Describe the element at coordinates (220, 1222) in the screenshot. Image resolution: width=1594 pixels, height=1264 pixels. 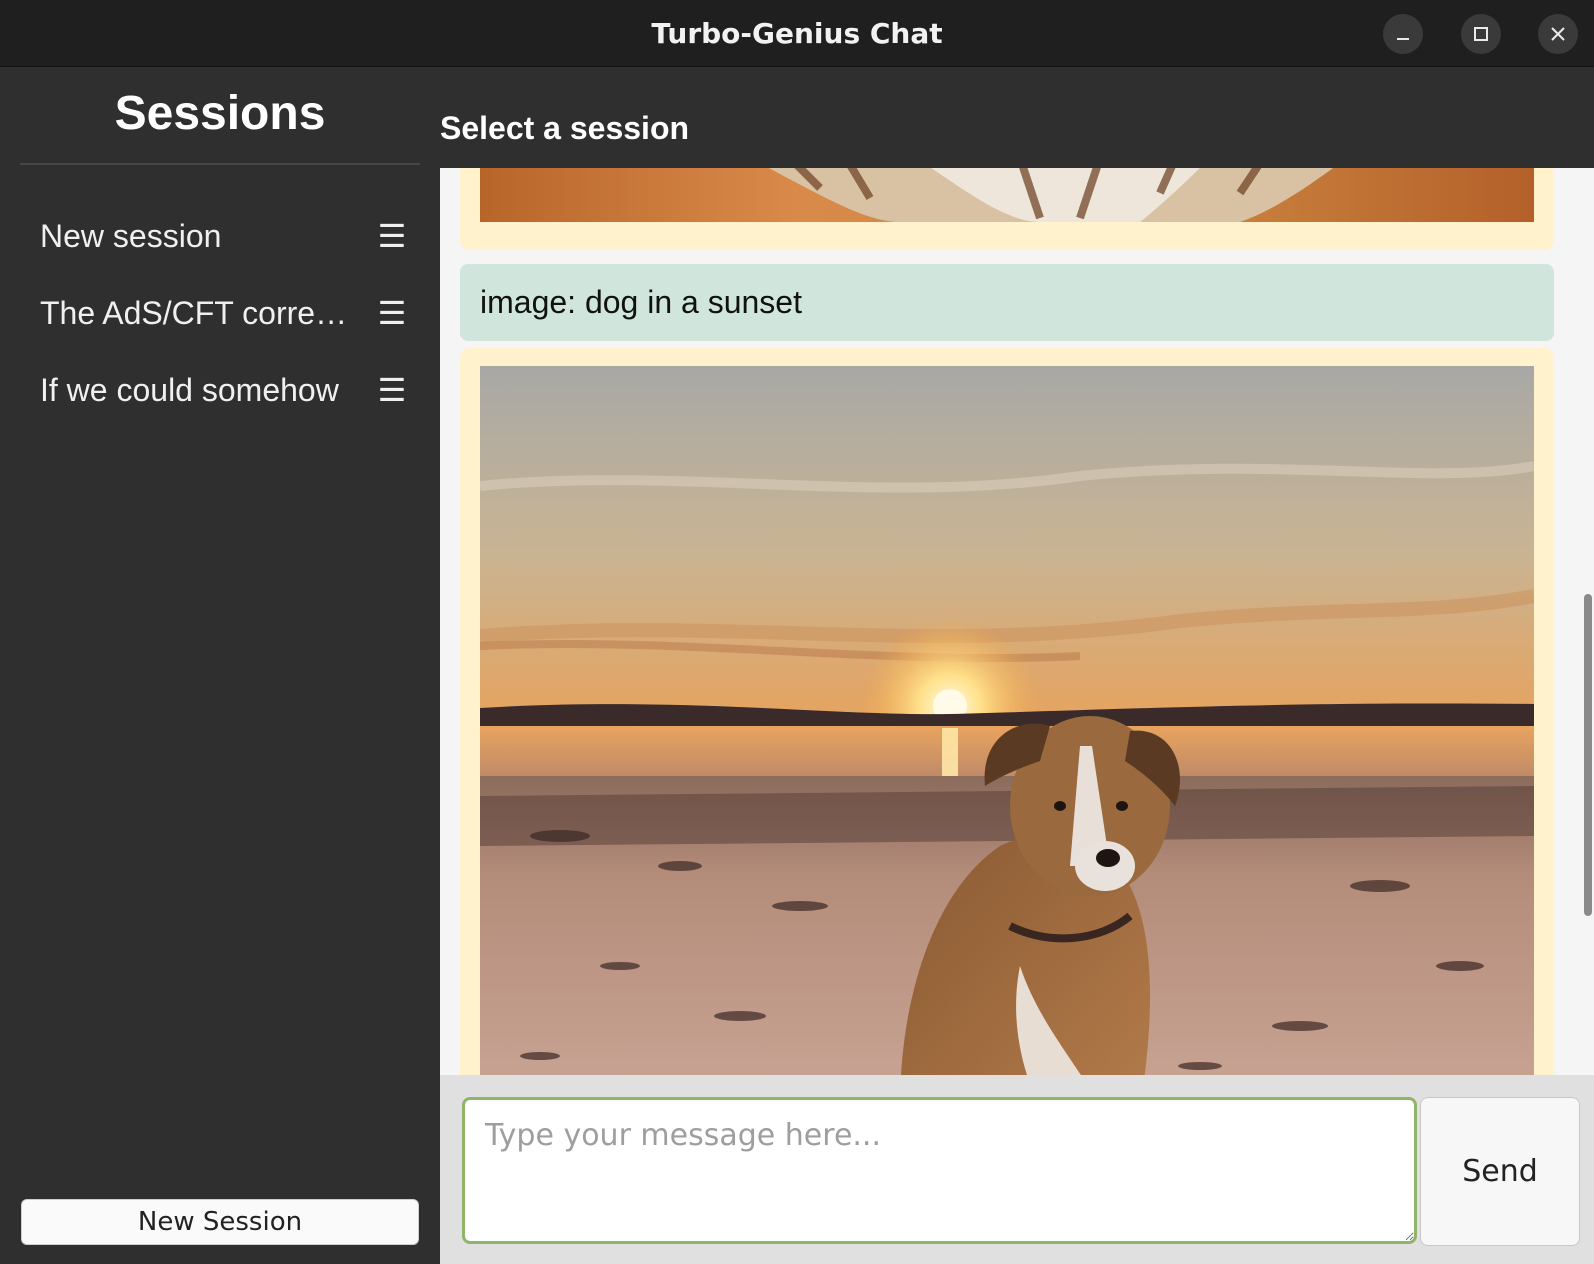
I see `new-session-button: New Session` at that location.